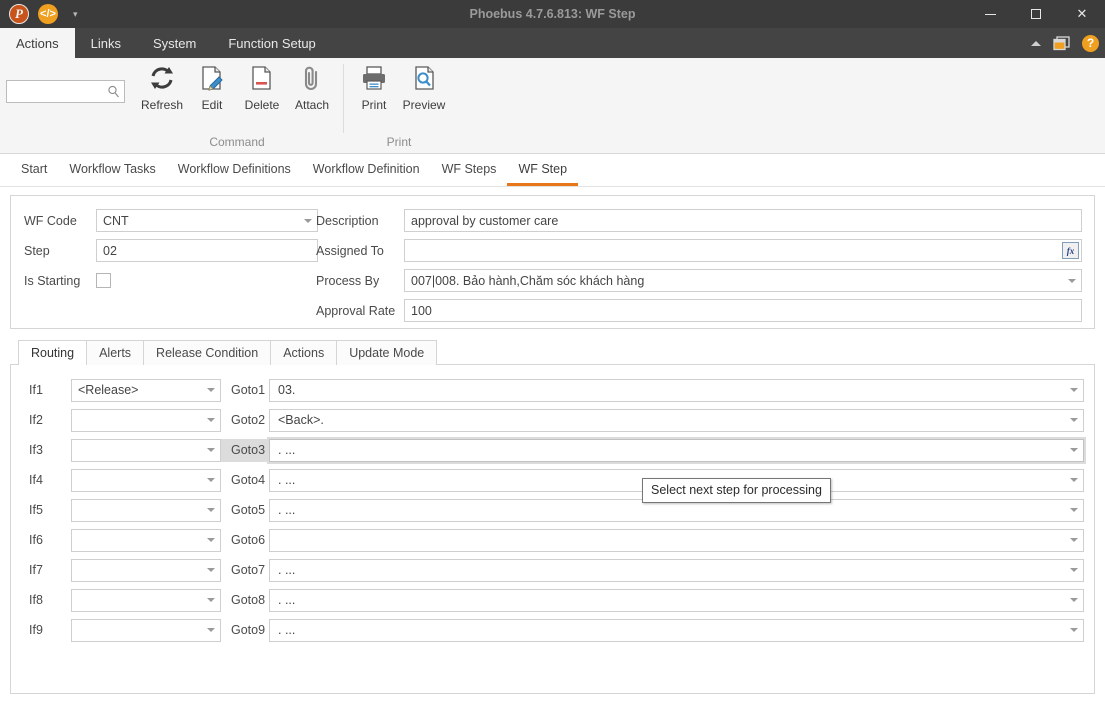 Image resolution: width=1105 pixels, height=716 pixels. I want to click on goto4-label: Goto4, so click(248, 480).